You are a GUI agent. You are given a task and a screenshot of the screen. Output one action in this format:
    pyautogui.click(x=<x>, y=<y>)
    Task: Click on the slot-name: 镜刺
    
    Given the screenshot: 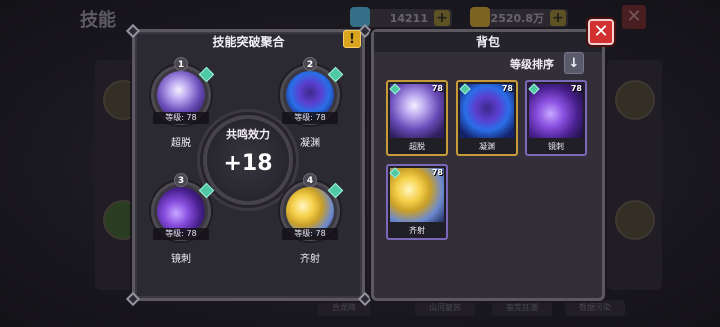 What is the action you would take?
    pyautogui.click(x=181, y=259)
    